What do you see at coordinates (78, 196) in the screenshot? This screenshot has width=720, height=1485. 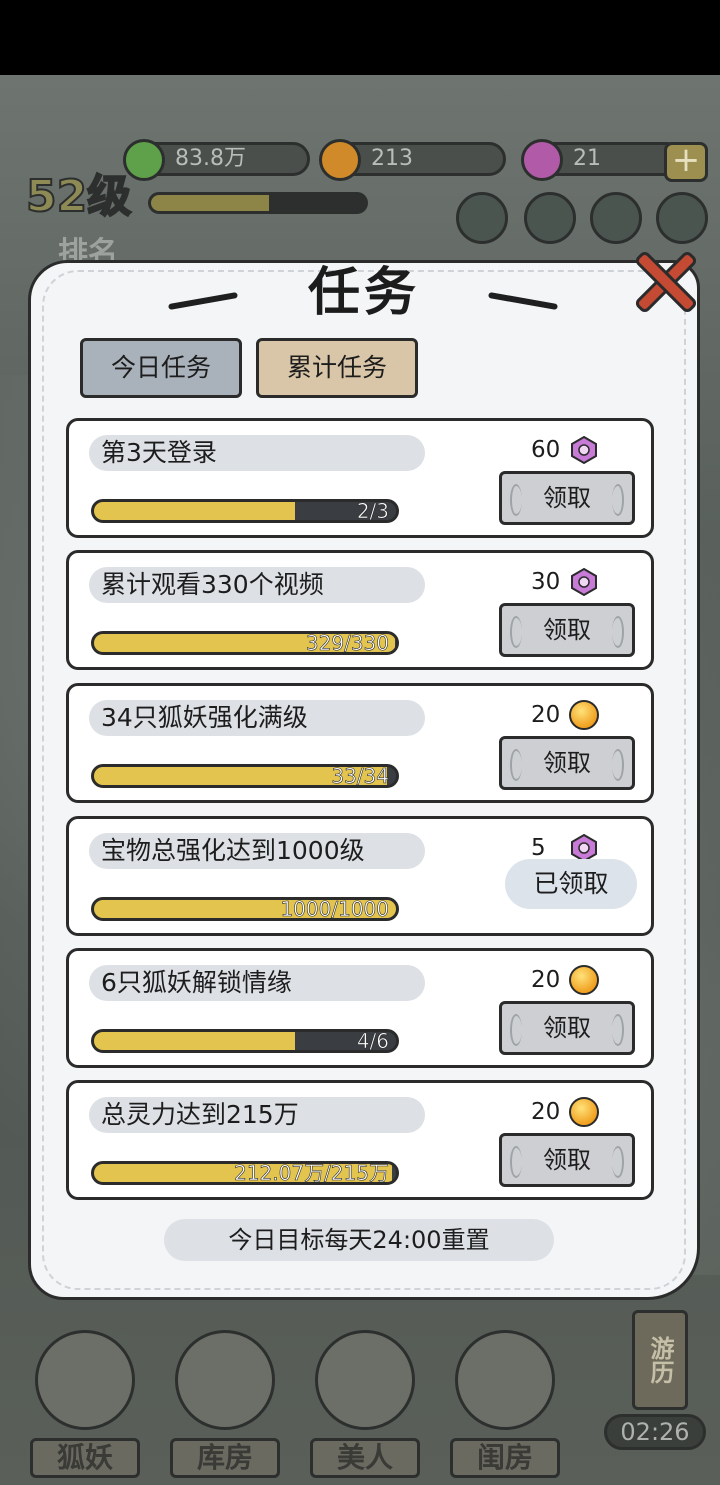 I see `player-level: 52级` at bounding box center [78, 196].